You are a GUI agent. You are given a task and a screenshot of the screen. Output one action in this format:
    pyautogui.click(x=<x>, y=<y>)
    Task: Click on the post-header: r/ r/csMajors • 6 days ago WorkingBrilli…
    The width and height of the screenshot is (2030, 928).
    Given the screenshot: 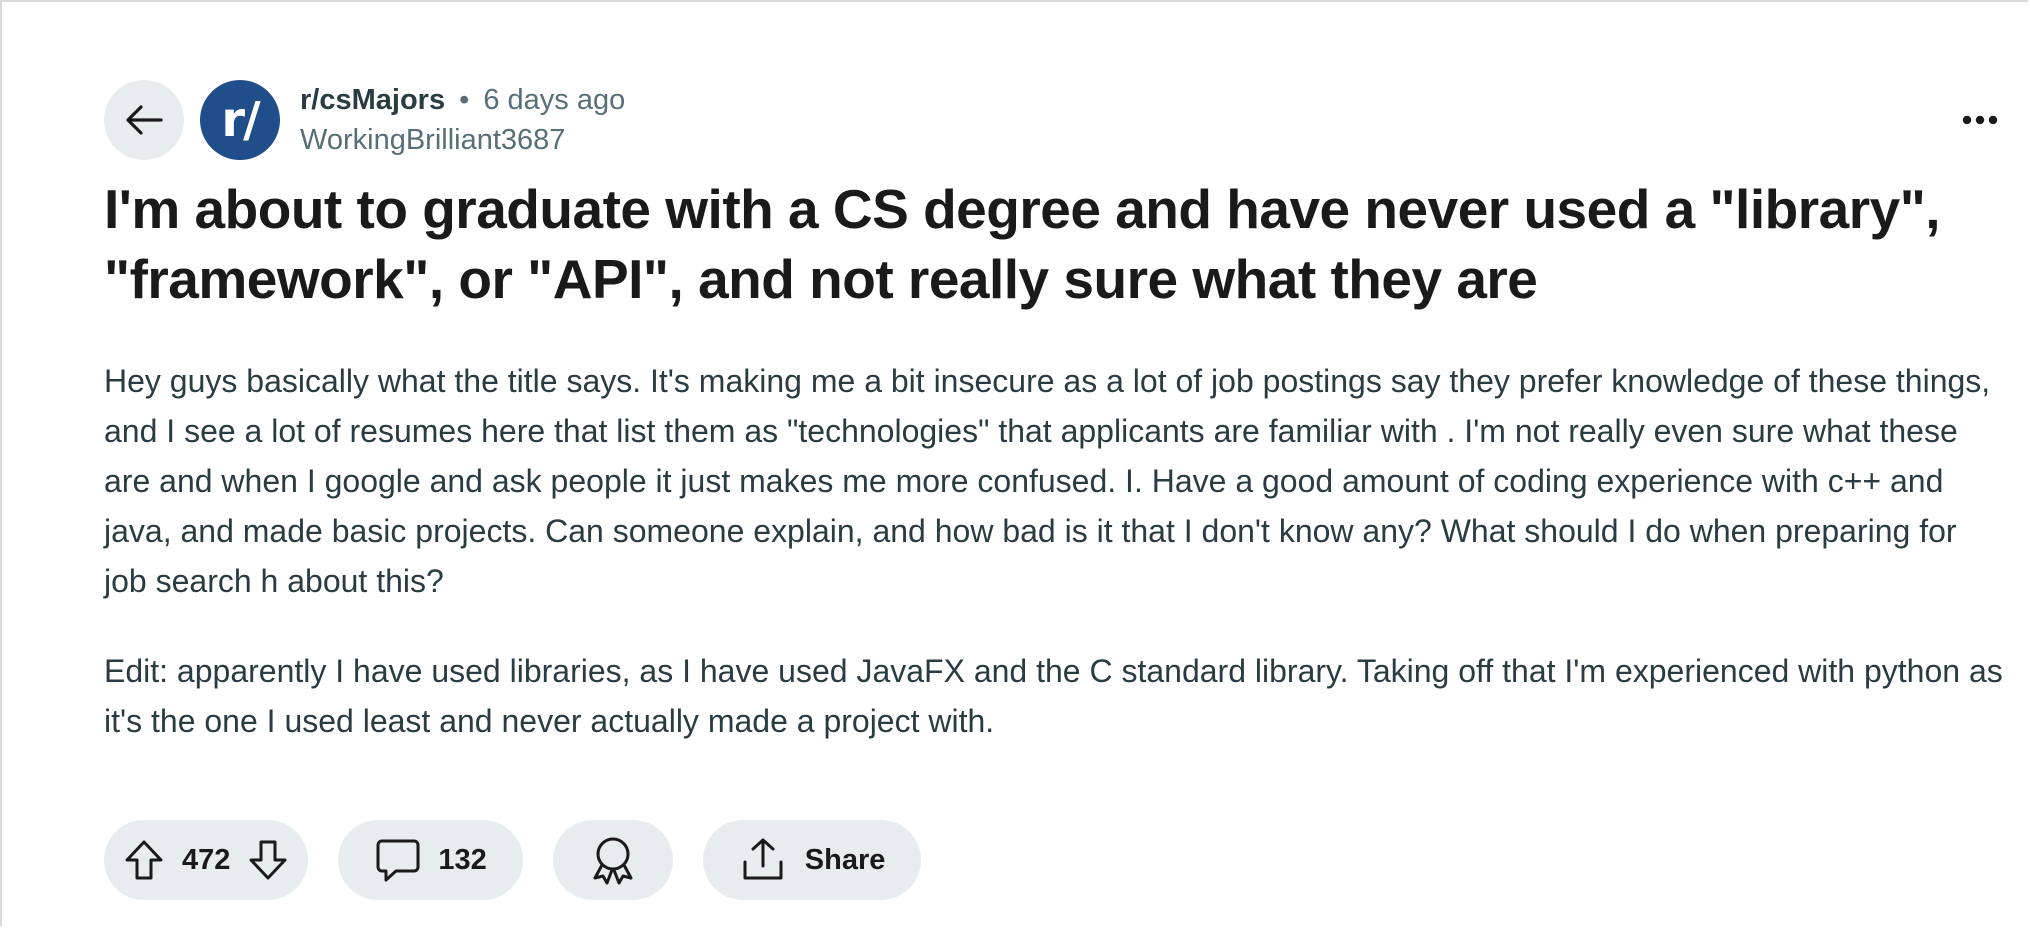 What is the action you would take?
    pyautogui.click(x=1054, y=120)
    